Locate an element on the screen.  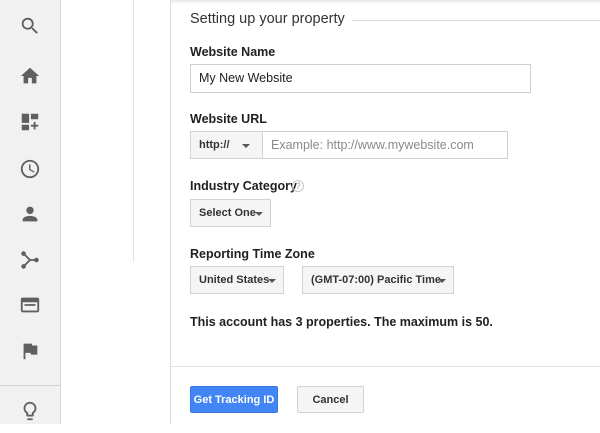
acquisition-nav-button is located at coordinates (30, 260).